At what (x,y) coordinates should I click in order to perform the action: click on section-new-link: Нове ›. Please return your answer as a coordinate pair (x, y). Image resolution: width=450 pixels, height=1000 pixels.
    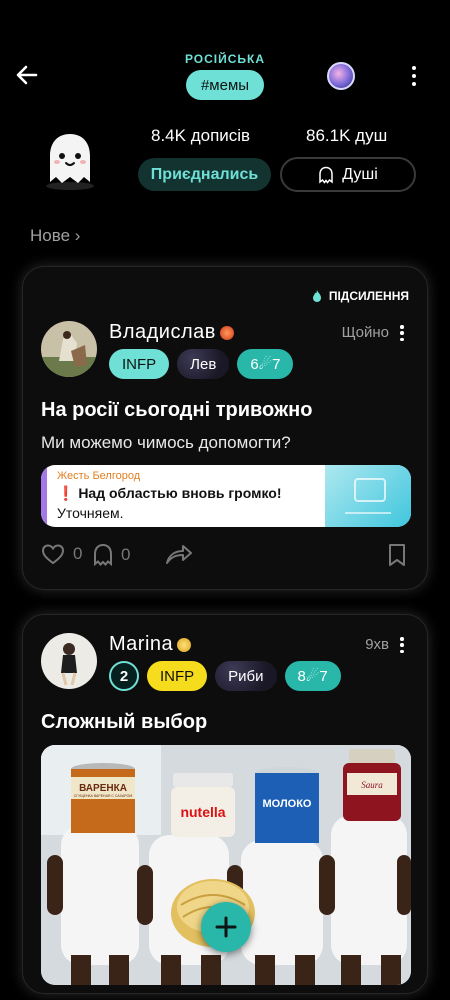
    Looking at the image, I should click on (55, 236).